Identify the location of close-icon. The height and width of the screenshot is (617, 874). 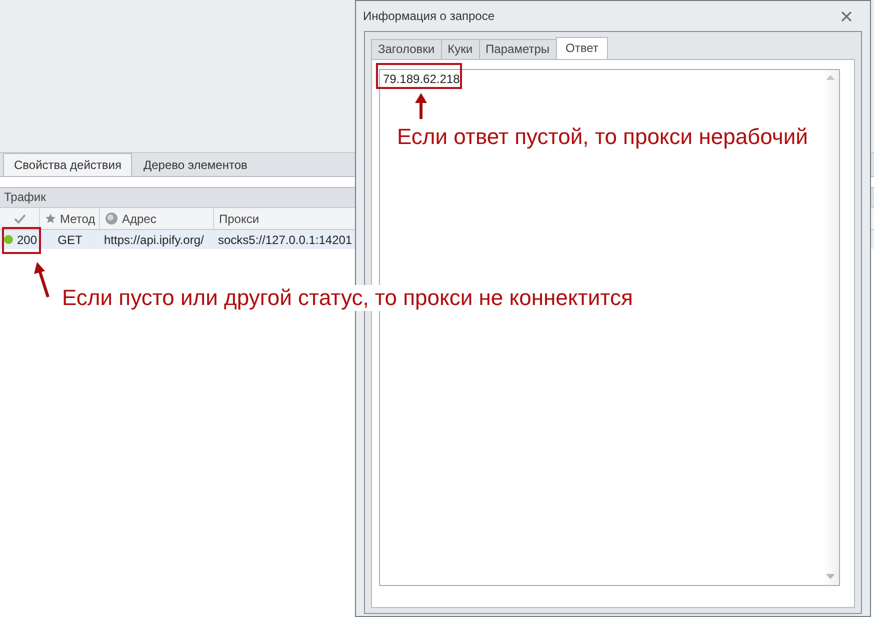
(846, 16).